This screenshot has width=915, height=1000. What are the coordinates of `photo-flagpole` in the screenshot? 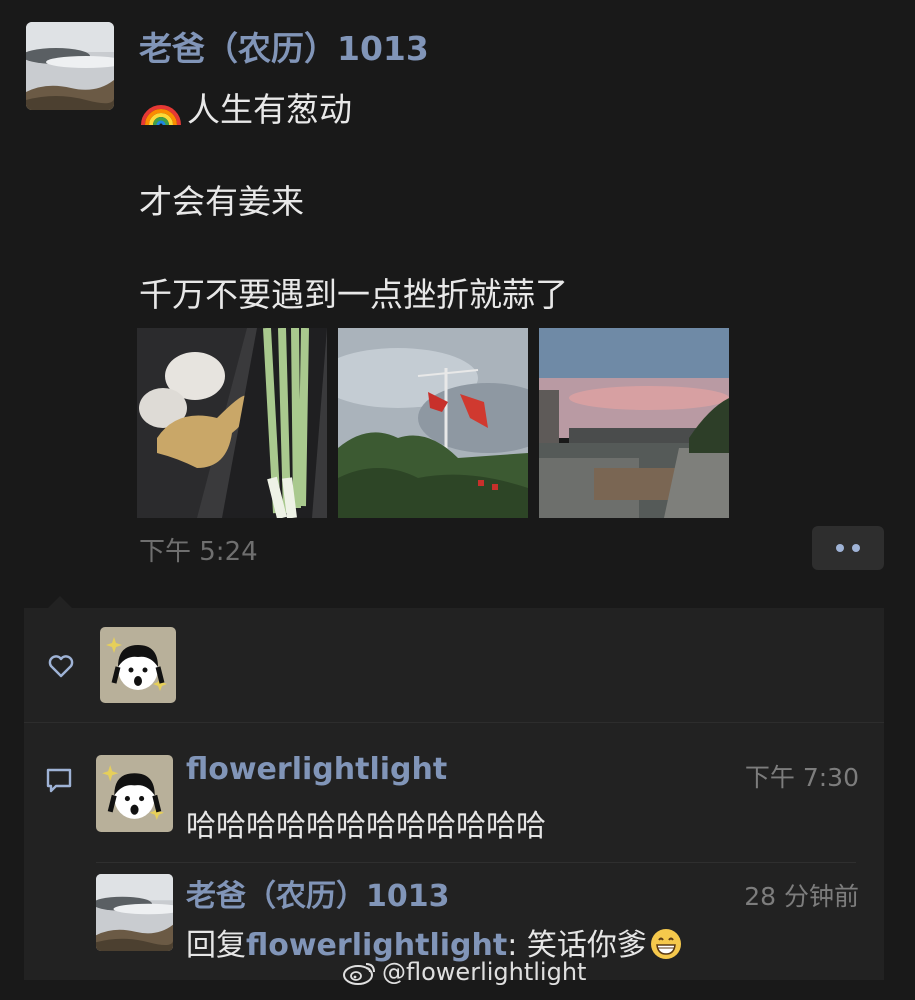 It's located at (433, 423).